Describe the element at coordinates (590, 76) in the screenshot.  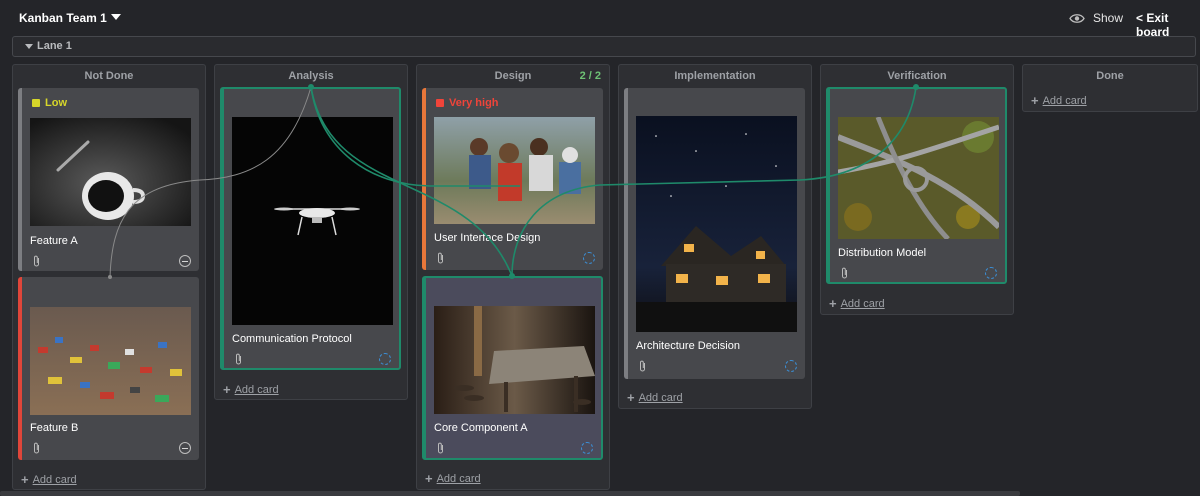
I see `wip-limit-counter: 2 / 2` at that location.